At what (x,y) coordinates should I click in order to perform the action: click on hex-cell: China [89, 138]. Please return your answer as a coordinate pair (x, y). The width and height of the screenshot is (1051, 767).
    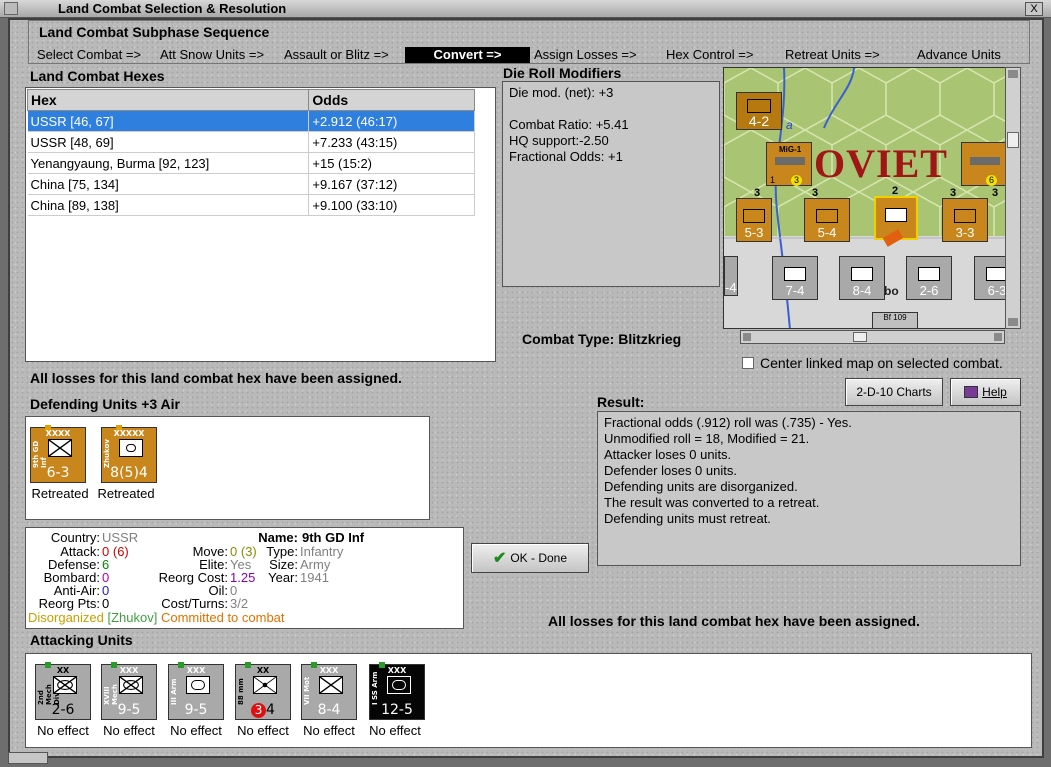
    Looking at the image, I should click on (168, 205).